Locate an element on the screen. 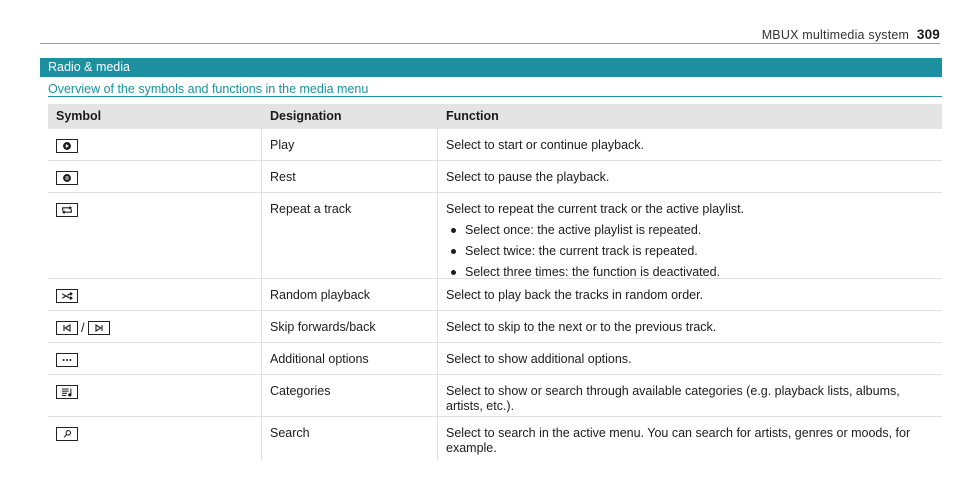  function-cell: Select to show additional options. is located at coordinates (539, 359).